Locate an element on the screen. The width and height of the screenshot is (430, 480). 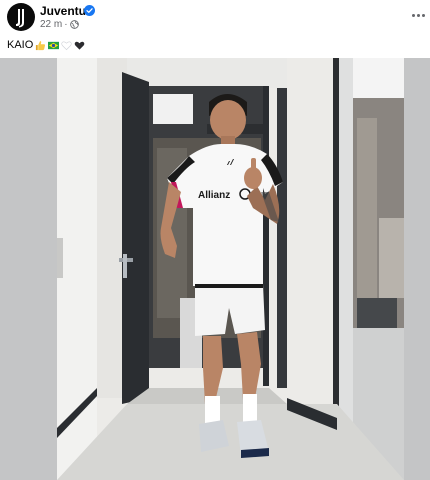
post-caption: KAIO is located at coordinates (46, 45).